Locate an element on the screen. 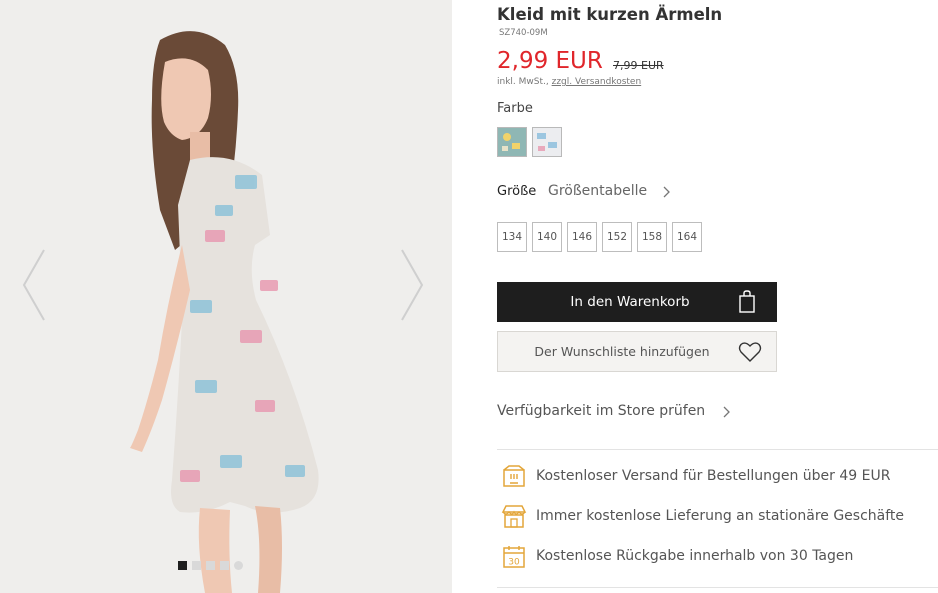 Image resolution: width=938 pixels, height=593 pixels. shipping-box-icon is located at coordinates (514, 476).